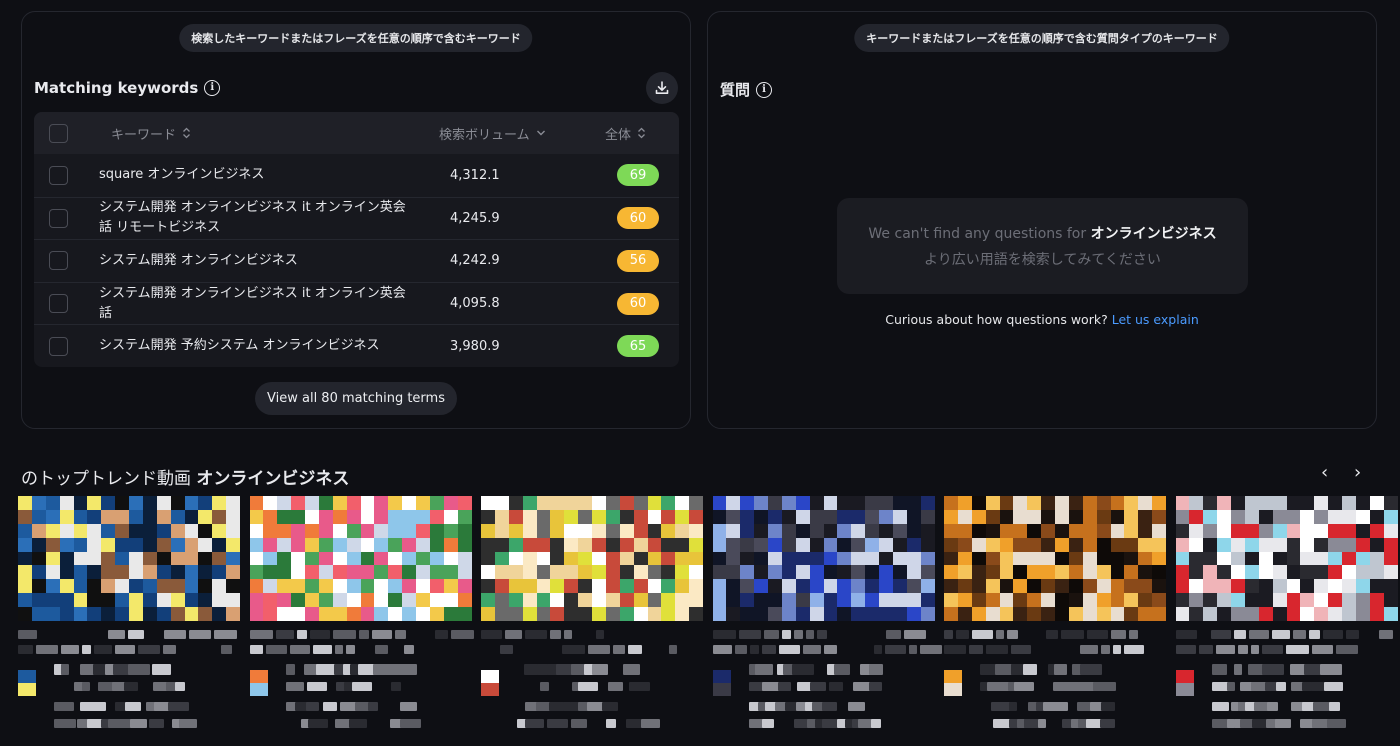 Image resolution: width=1400 pixels, height=746 pixels. I want to click on matching-keywords-heading: Matching keywords i, so click(127, 88).